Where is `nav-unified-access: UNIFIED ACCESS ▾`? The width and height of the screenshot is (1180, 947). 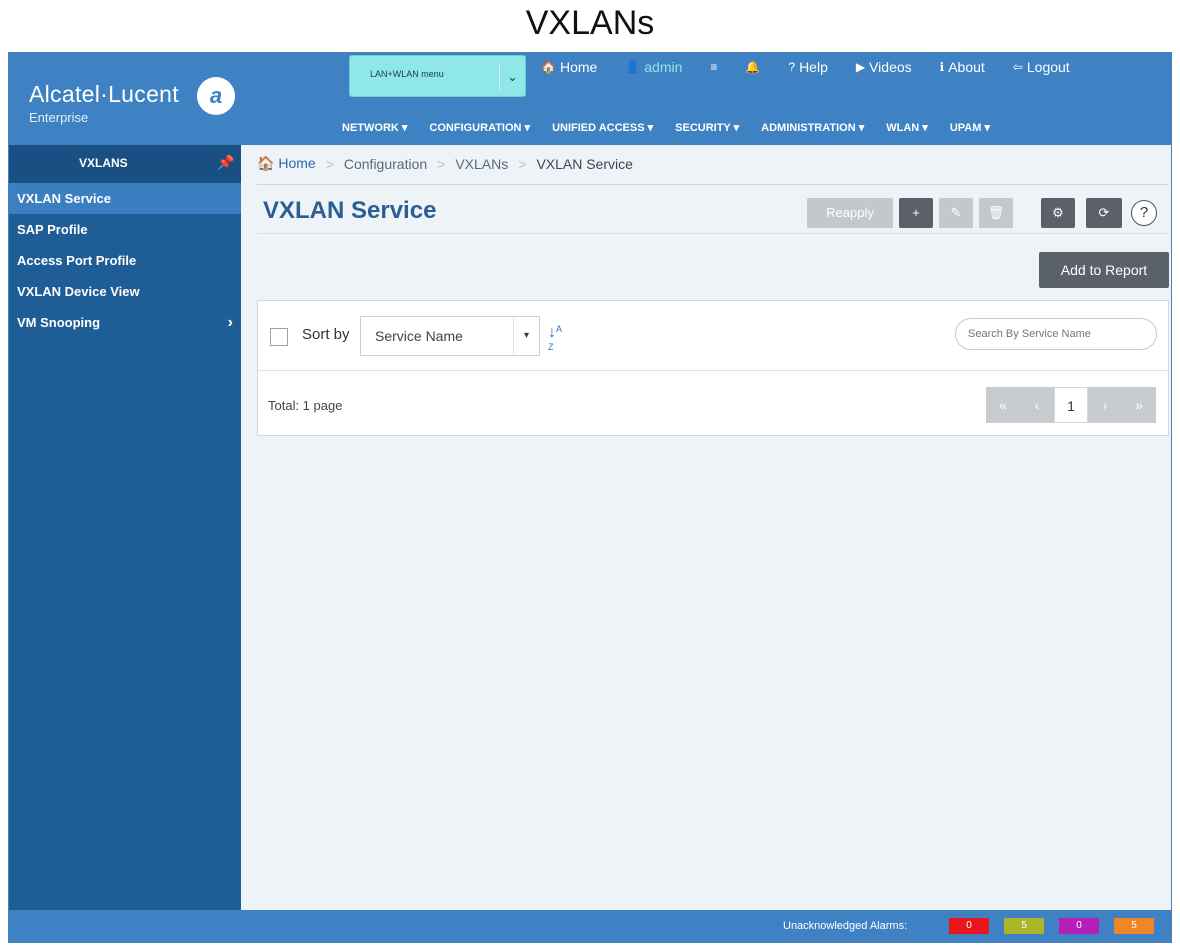
nav-unified-access: UNIFIED ACCESS ▾ is located at coordinates (602, 127).